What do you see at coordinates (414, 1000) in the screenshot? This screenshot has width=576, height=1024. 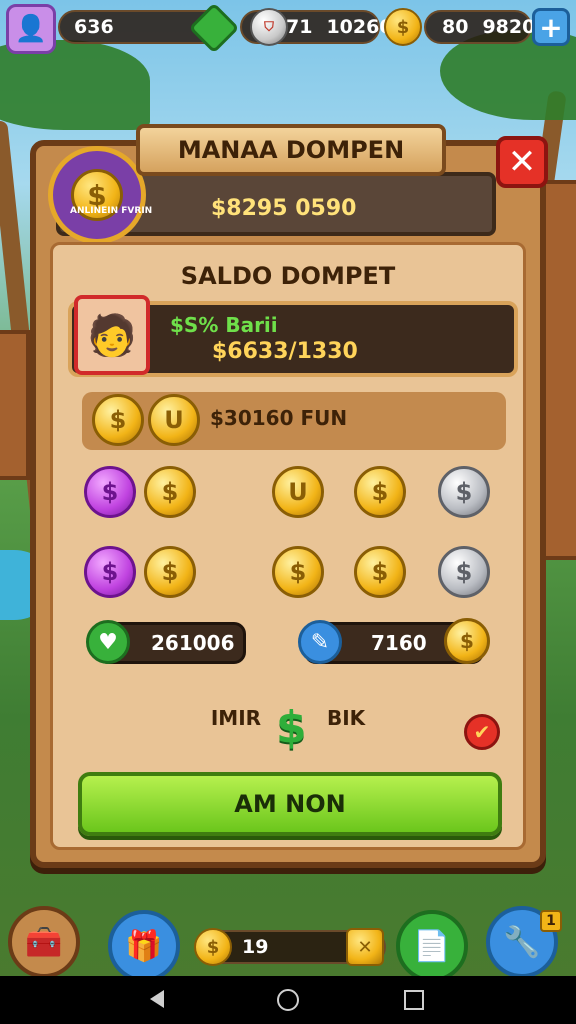 I see `recents-icon` at bounding box center [414, 1000].